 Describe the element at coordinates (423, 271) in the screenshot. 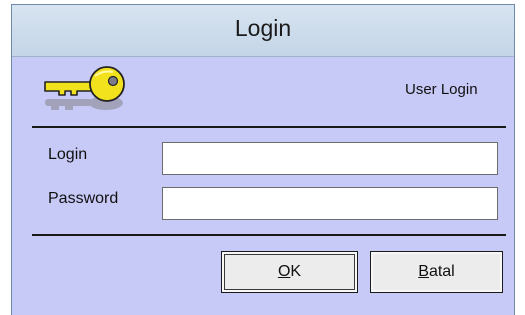

I see `cancel-button-mnemonic: B` at that location.